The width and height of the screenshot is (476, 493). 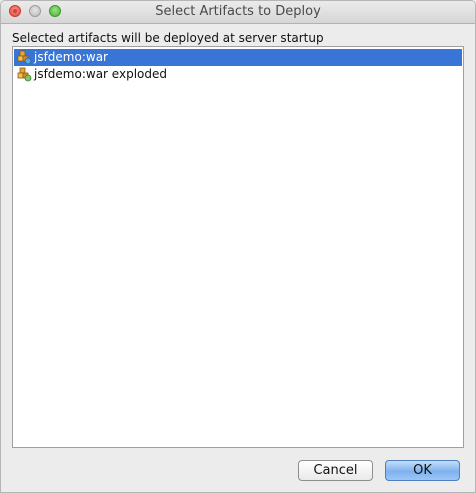 I want to click on window-title: Select Artifacts to Deploy, so click(x=238, y=11).